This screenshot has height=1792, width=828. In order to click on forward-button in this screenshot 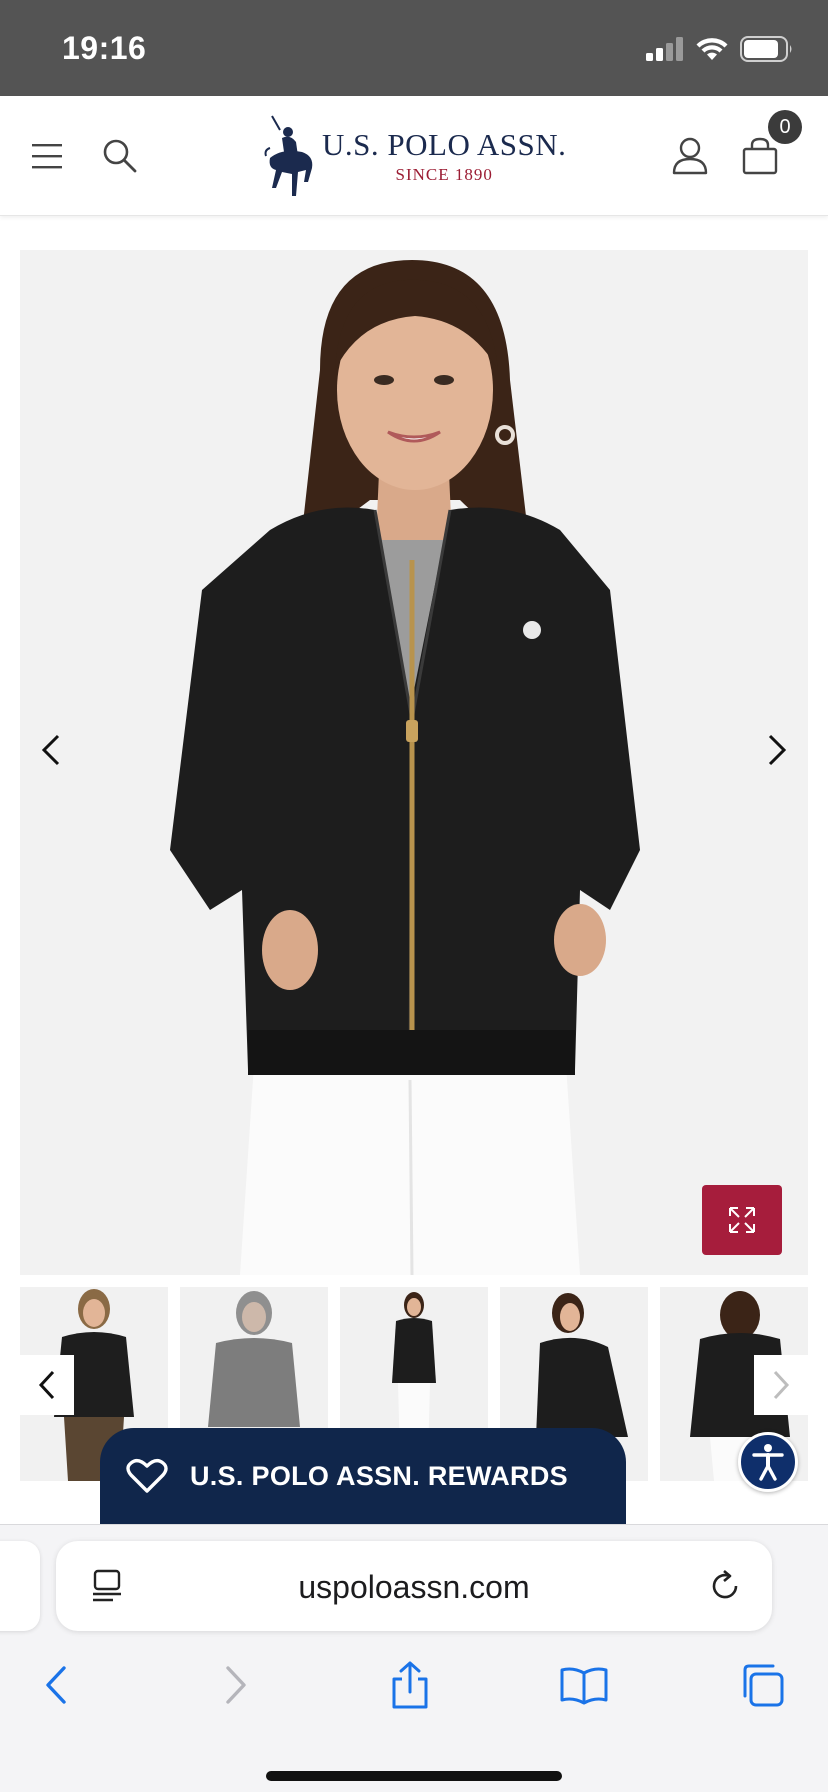, I will do `click(236, 1685)`.